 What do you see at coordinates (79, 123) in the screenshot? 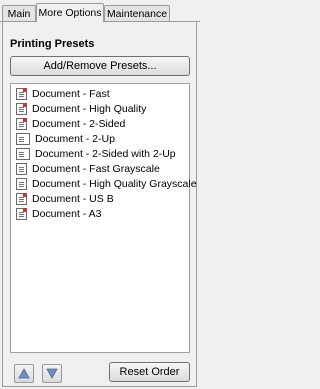
I see `list-item-label: Document - 2-Sided` at bounding box center [79, 123].